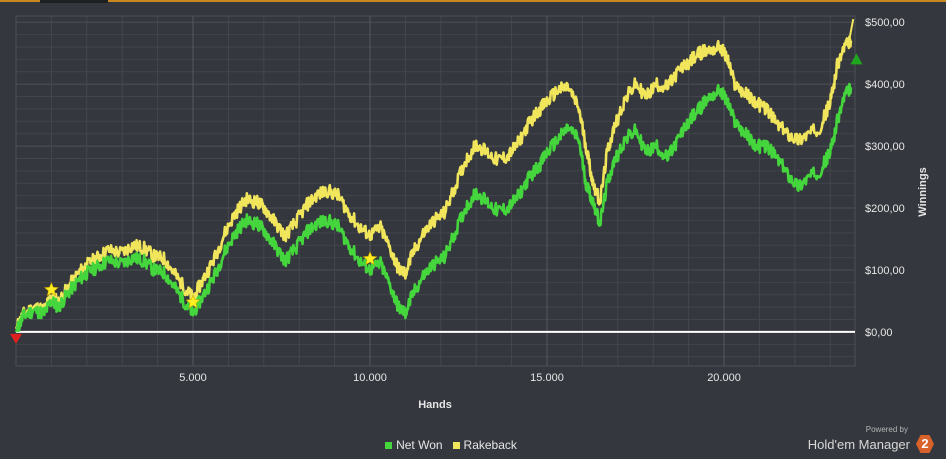 This screenshot has height=459, width=946. Describe the element at coordinates (389, 445) in the screenshot. I see `net-won-swatch` at that location.